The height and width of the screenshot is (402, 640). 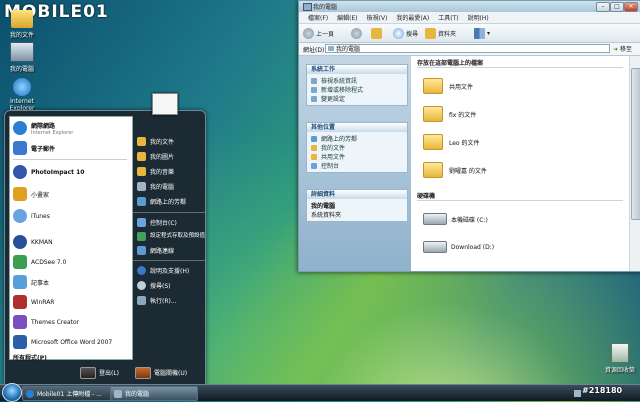 What do you see at coordinates (22, 19) in the screenshot?
I see `user-folder-icon` at bounding box center [22, 19].